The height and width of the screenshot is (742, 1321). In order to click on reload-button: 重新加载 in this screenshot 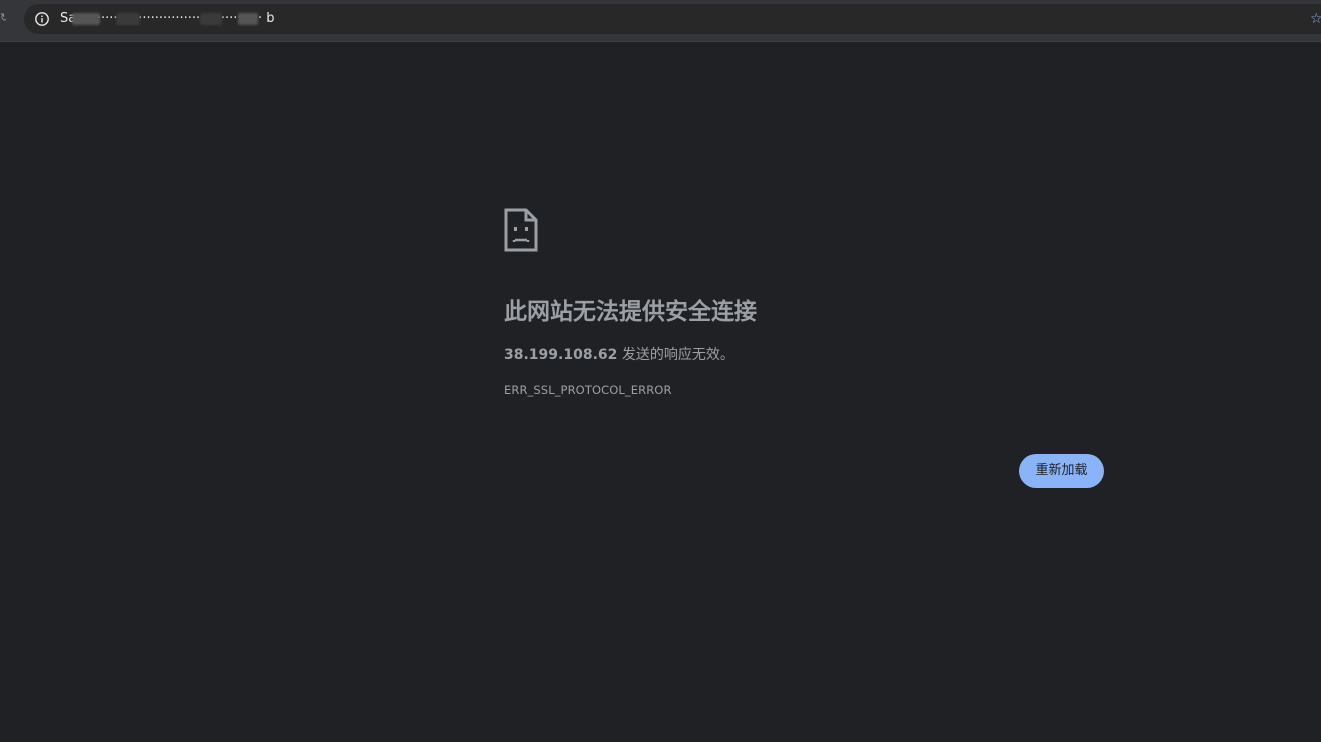, I will do `click(1061, 471)`.